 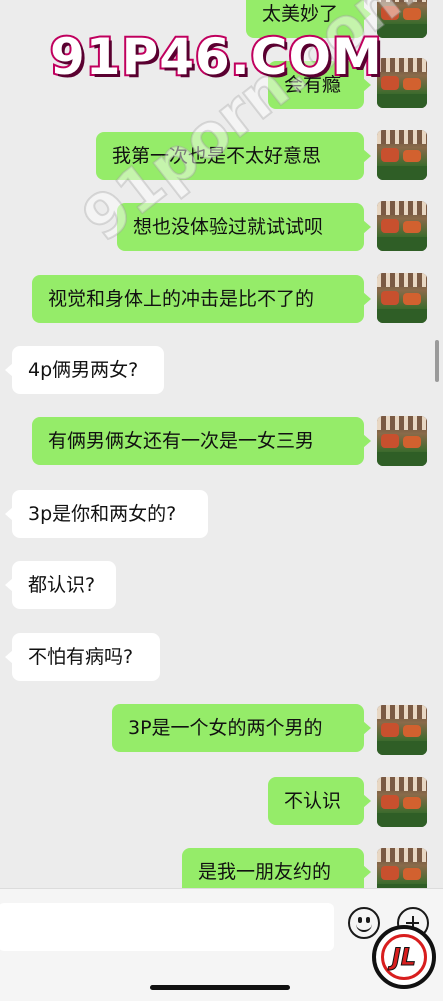 What do you see at coordinates (220, 987) in the screenshot?
I see `home-indicator` at bounding box center [220, 987].